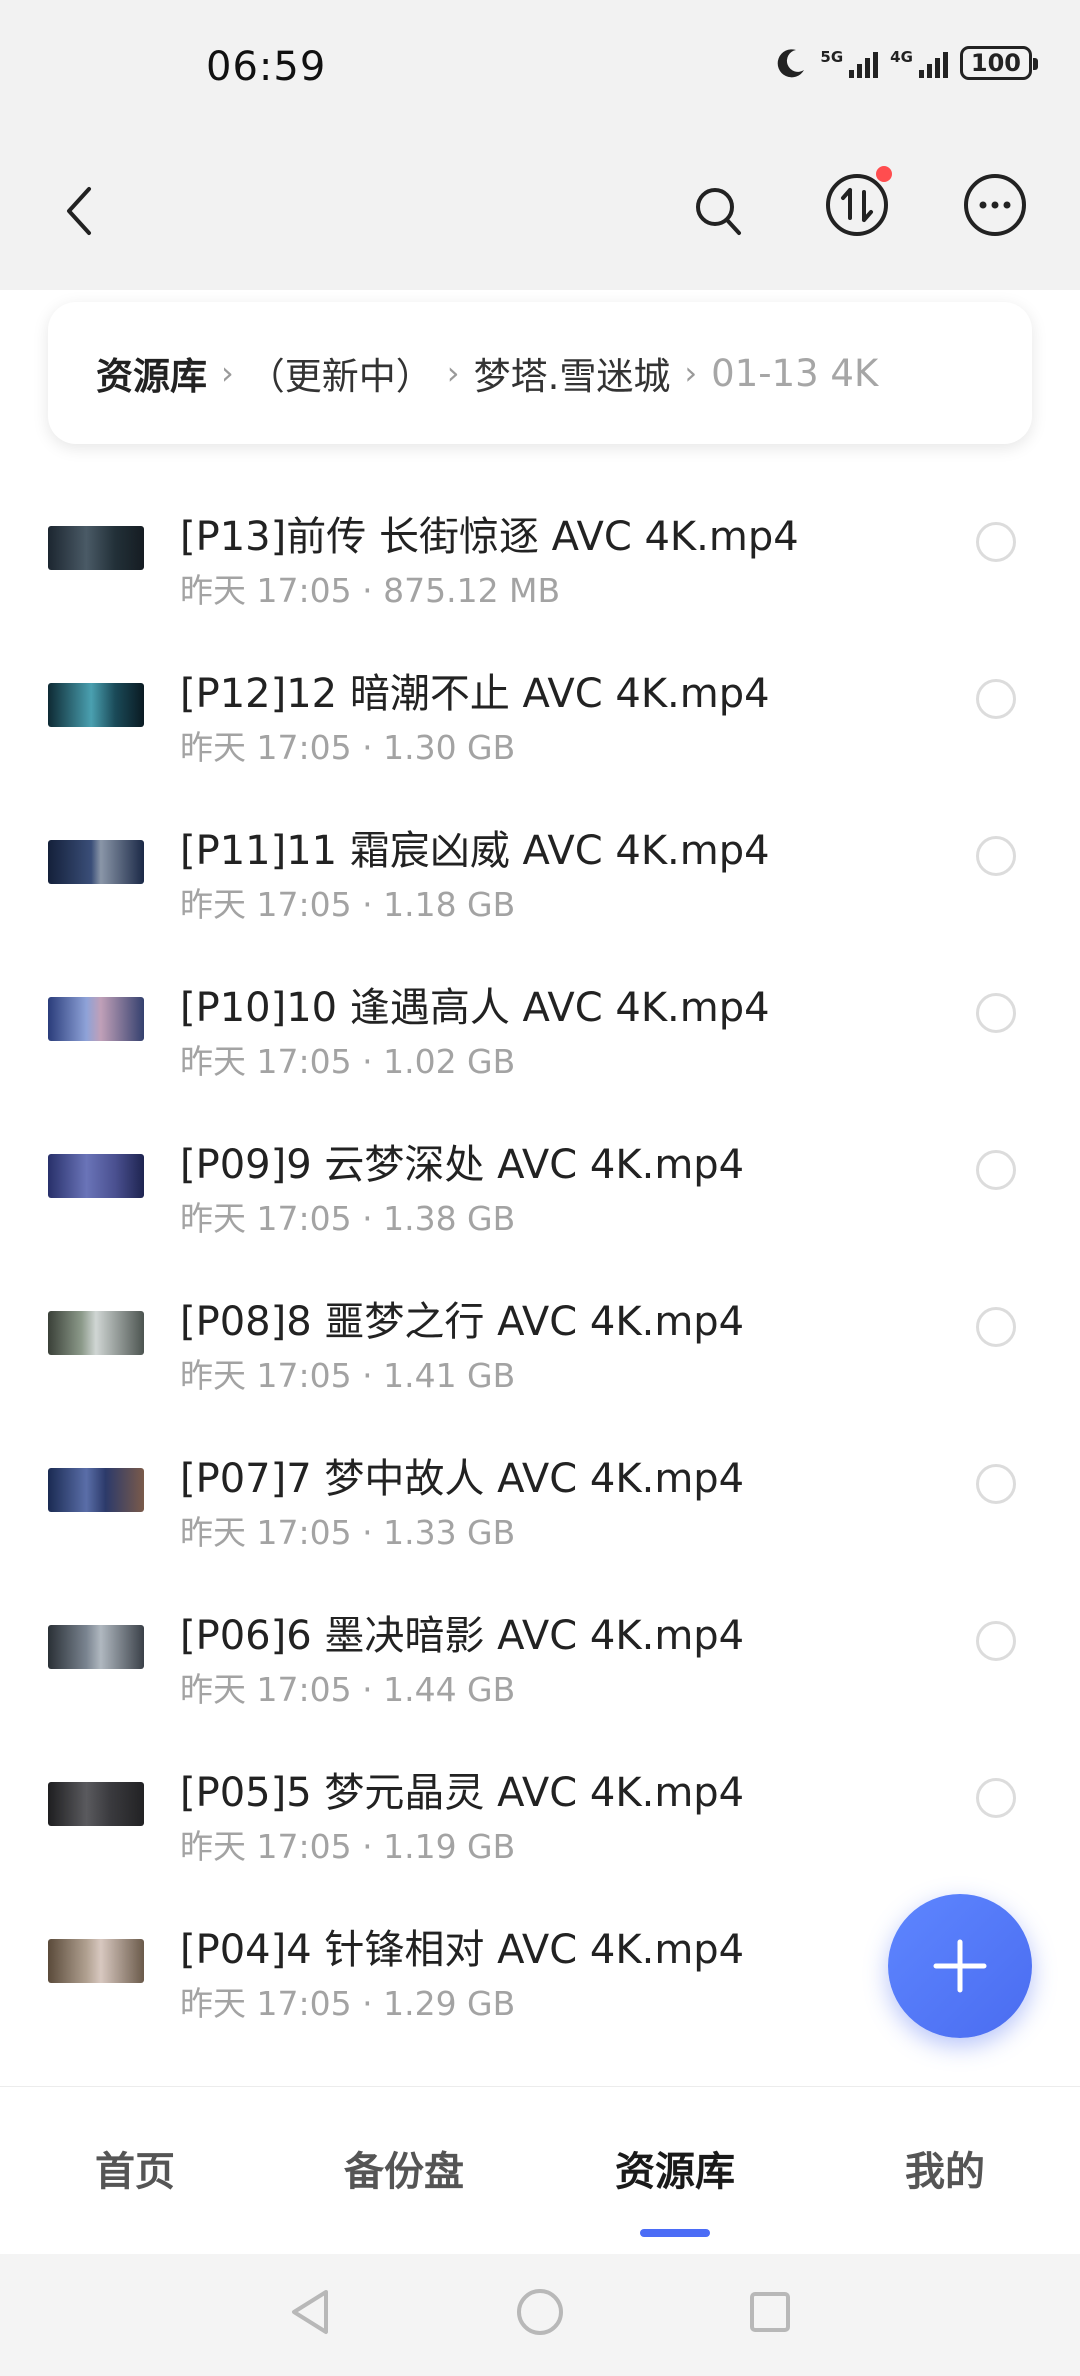 The image size is (1080, 2376). What do you see at coordinates (919, 63) in the screenshot?
I see `signal-4g-icon: 4G` at bounding box center [919, 63].